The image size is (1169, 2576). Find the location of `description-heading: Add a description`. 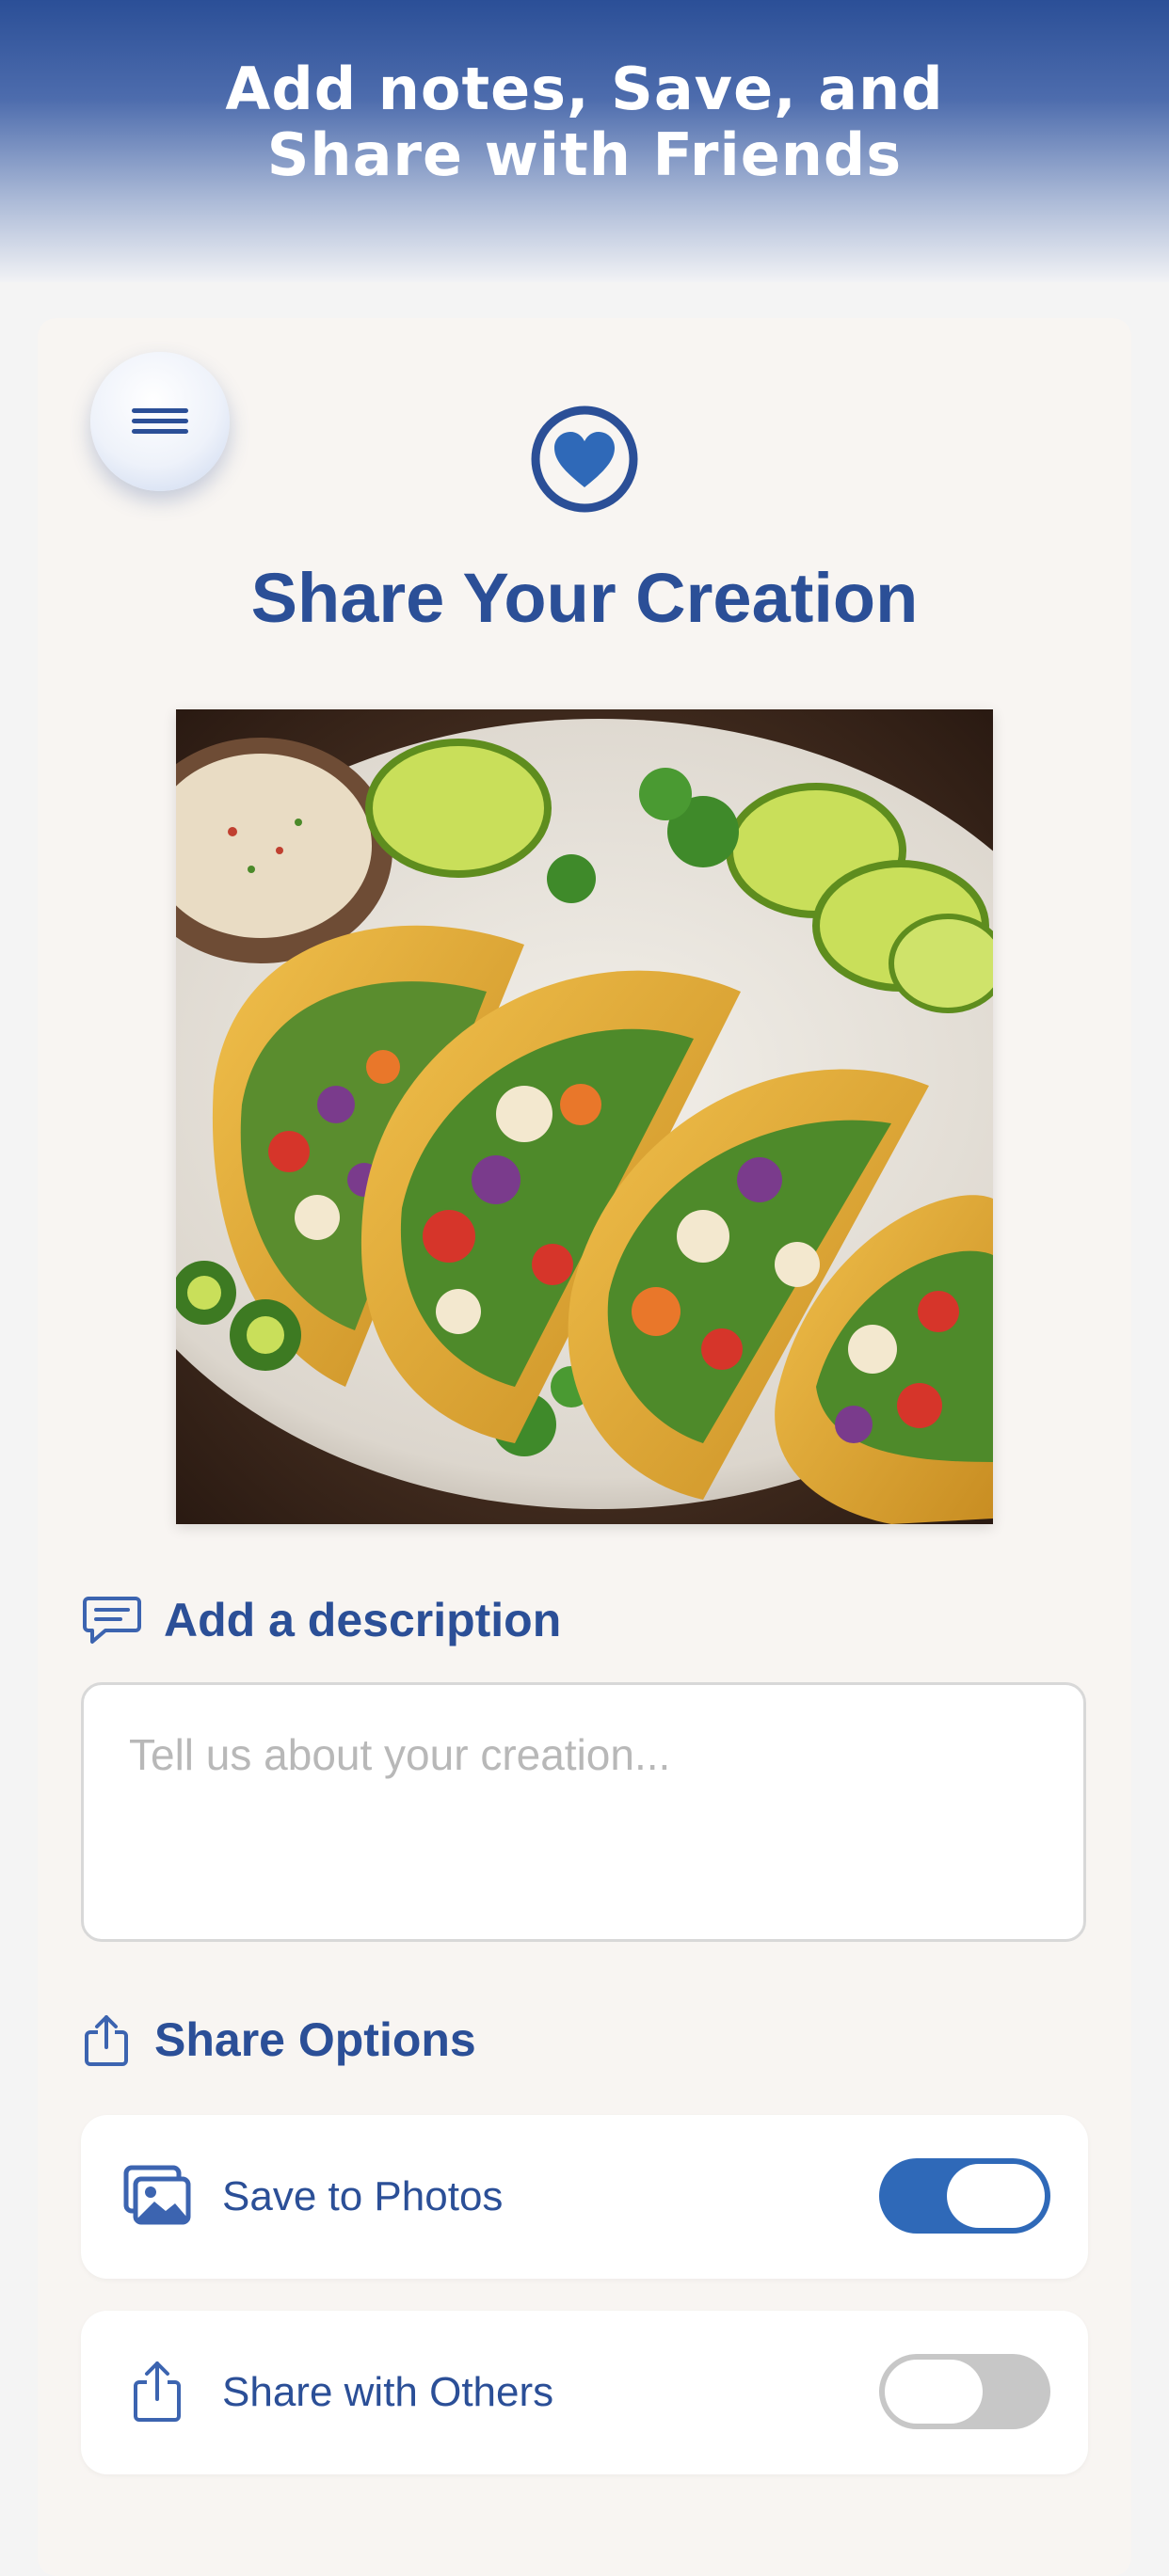

description-heading: Add a description is located at coordinates (363, 1620).